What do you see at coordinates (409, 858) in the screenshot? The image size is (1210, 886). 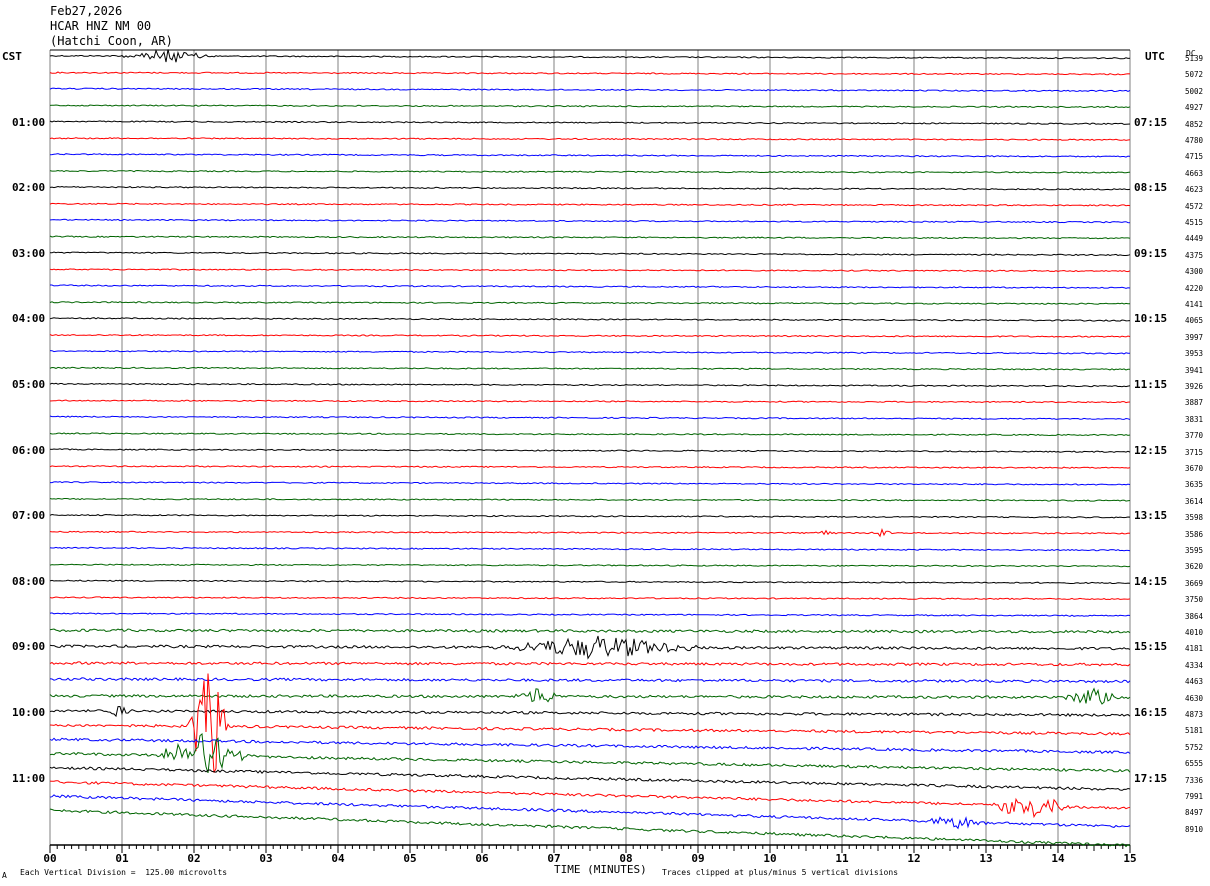 I see `x-tick-label-05: 05` at bounding box center [409, 858].